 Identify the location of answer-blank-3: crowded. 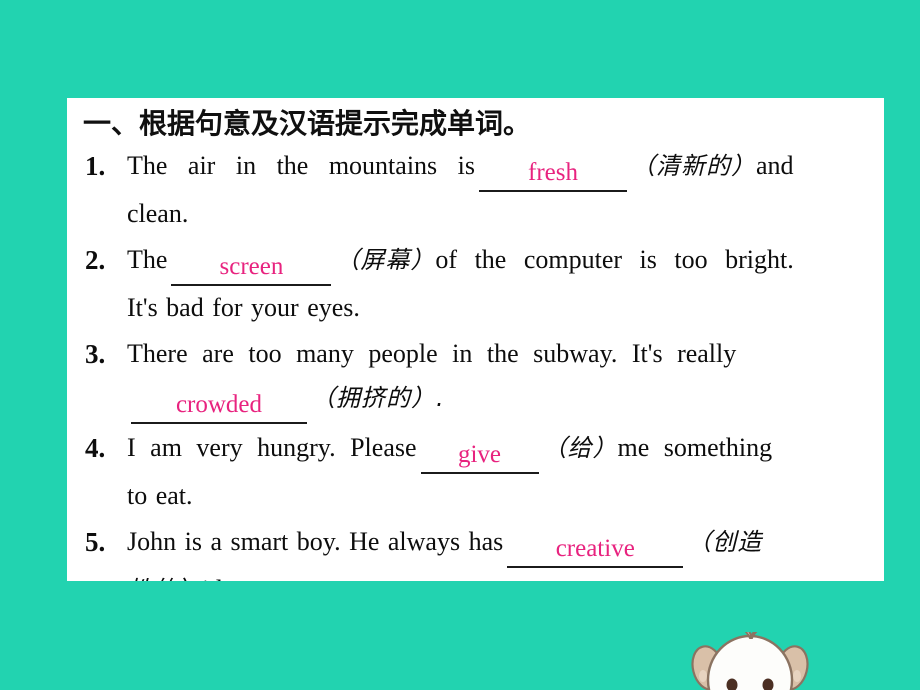
(219, 406).